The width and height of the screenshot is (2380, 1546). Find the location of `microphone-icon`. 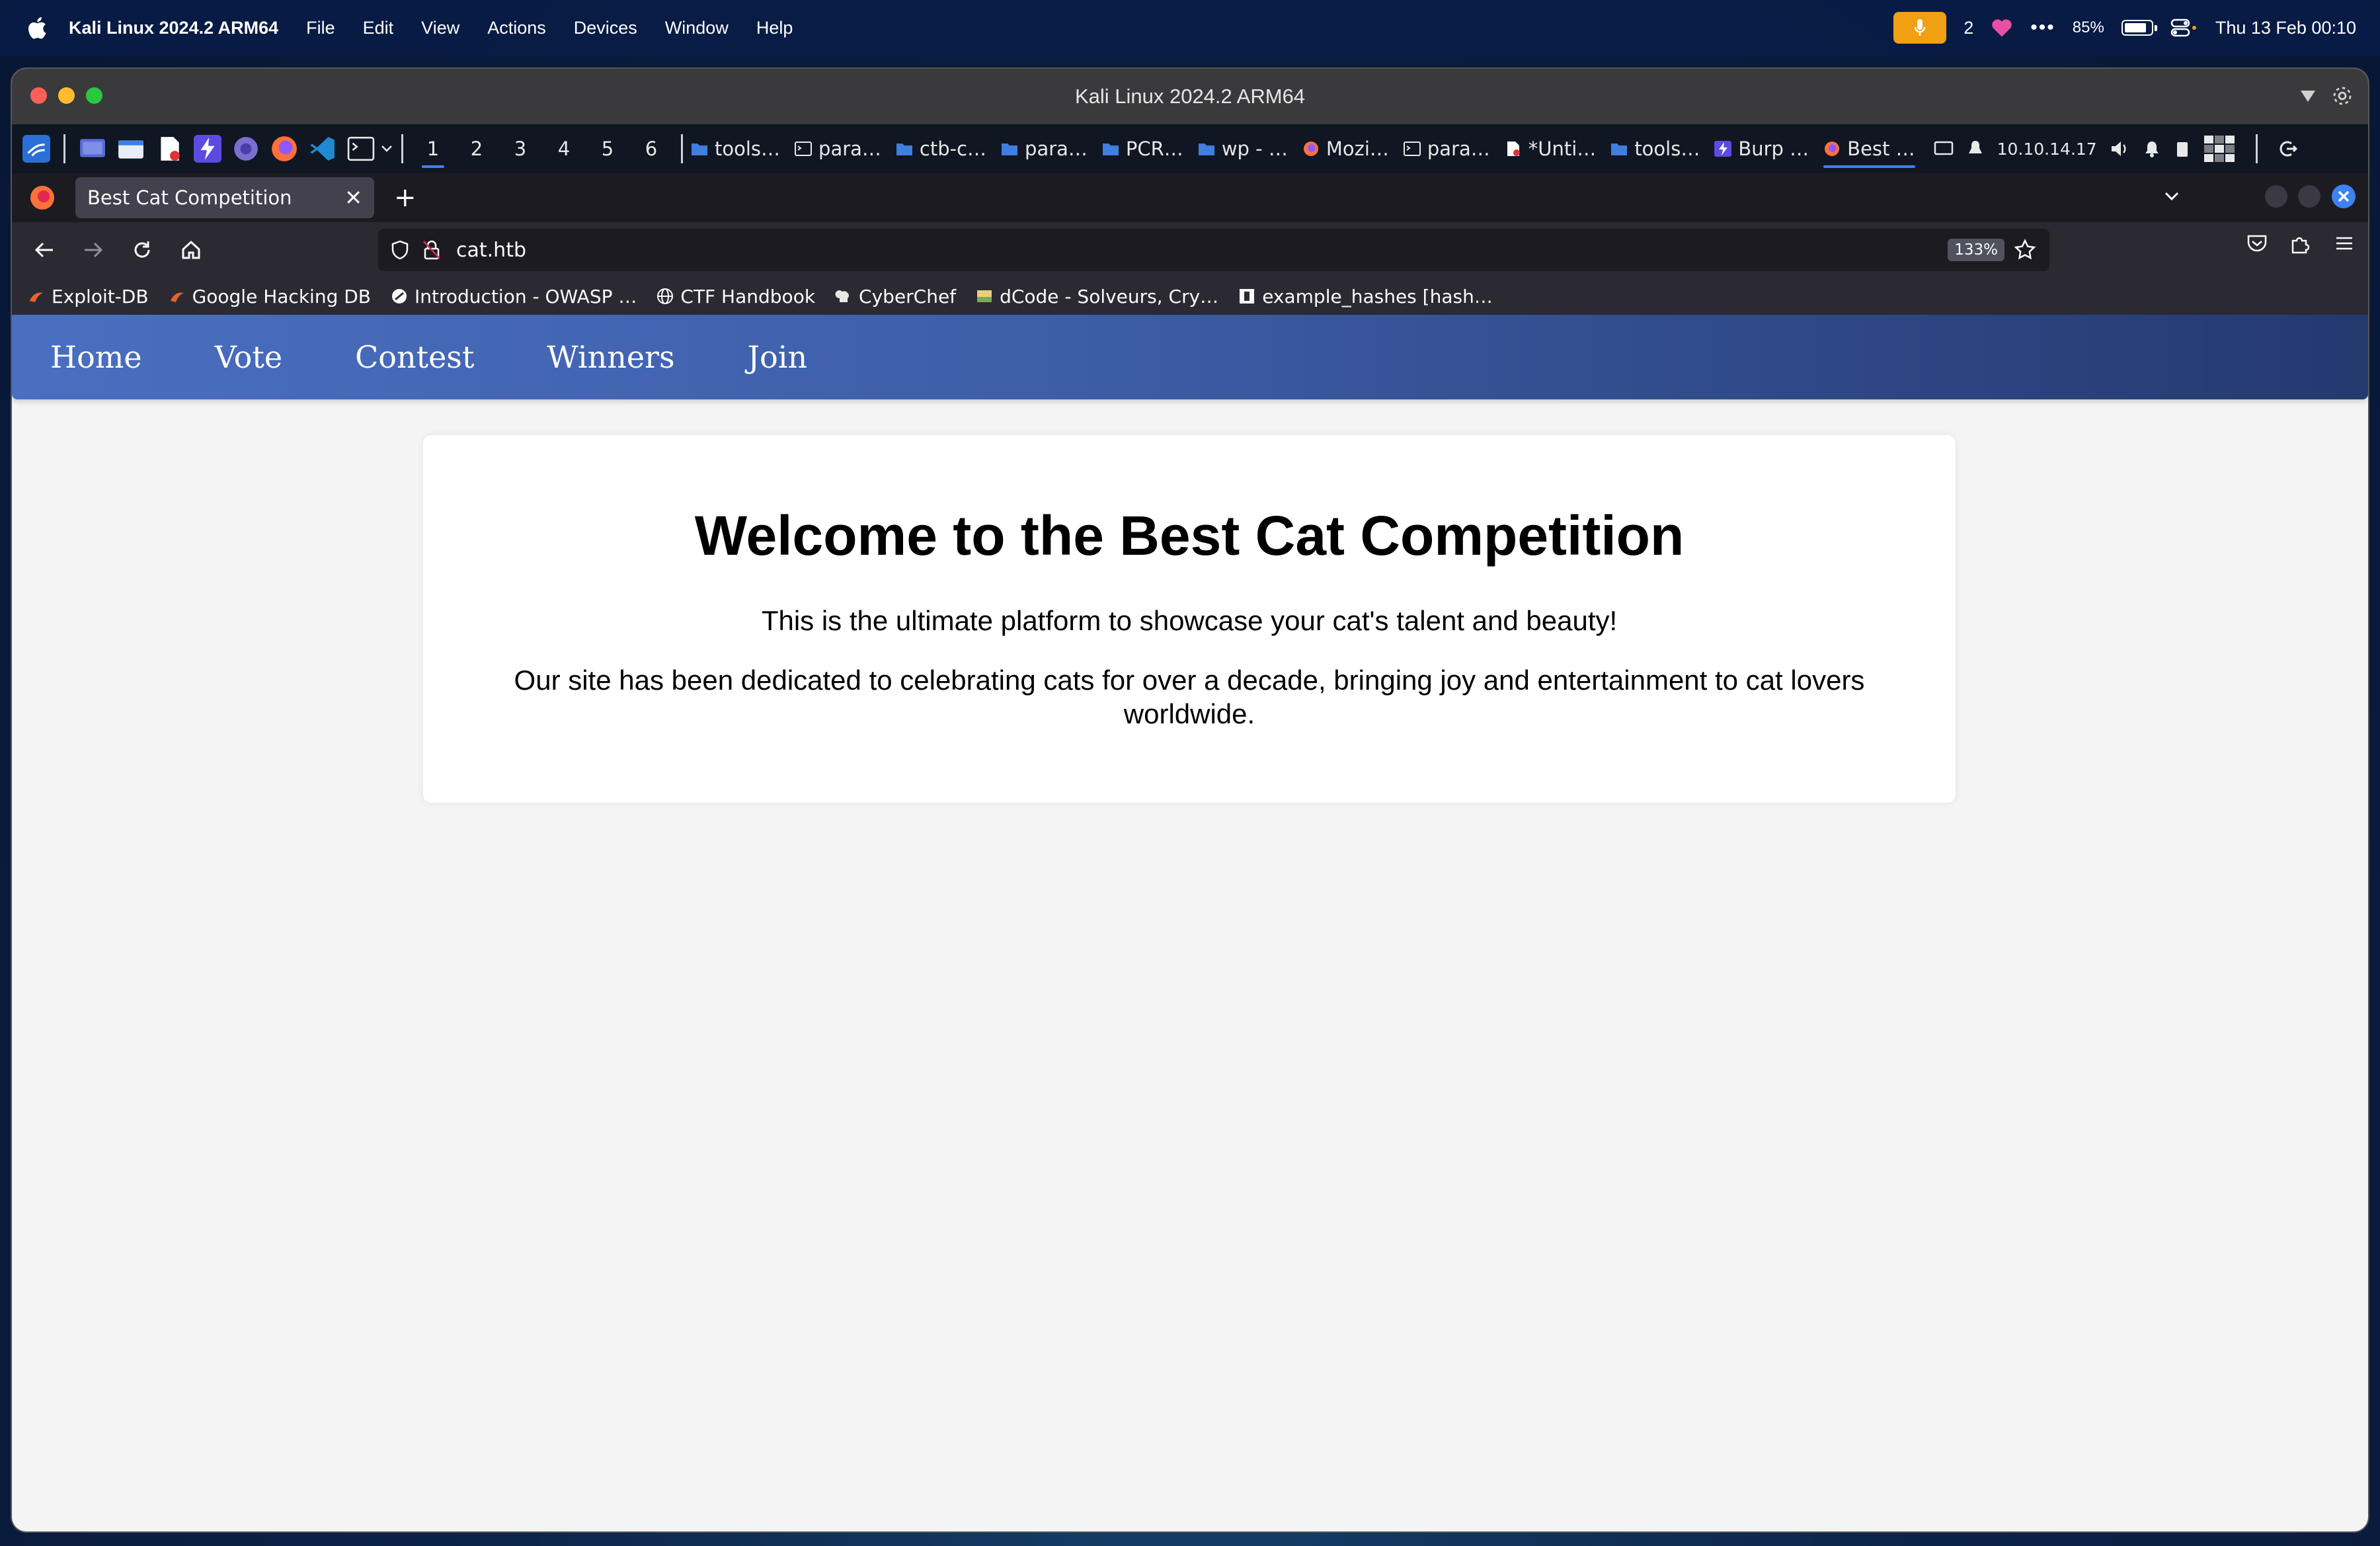

microphone-icon is located at coordinates (1920, 28).